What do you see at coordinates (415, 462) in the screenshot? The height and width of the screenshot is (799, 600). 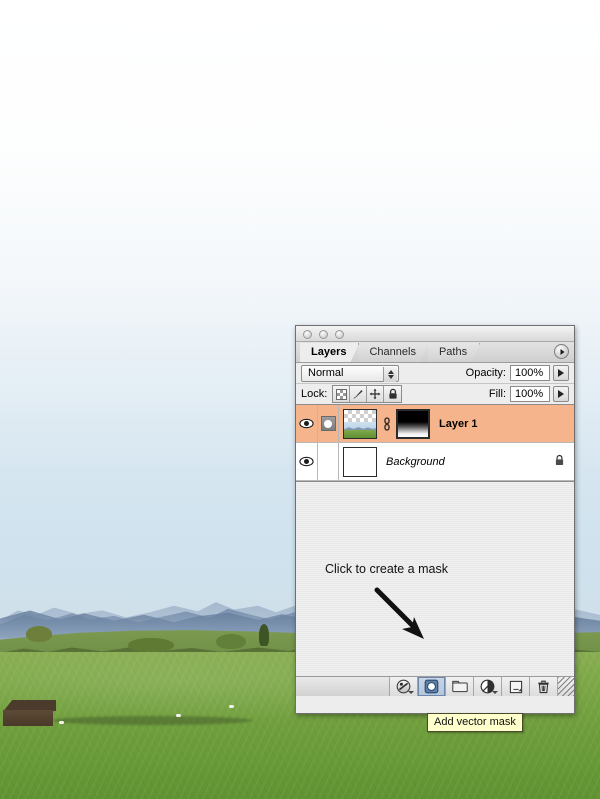 I see `layer-name: Background` at bounding box center [415, 462].